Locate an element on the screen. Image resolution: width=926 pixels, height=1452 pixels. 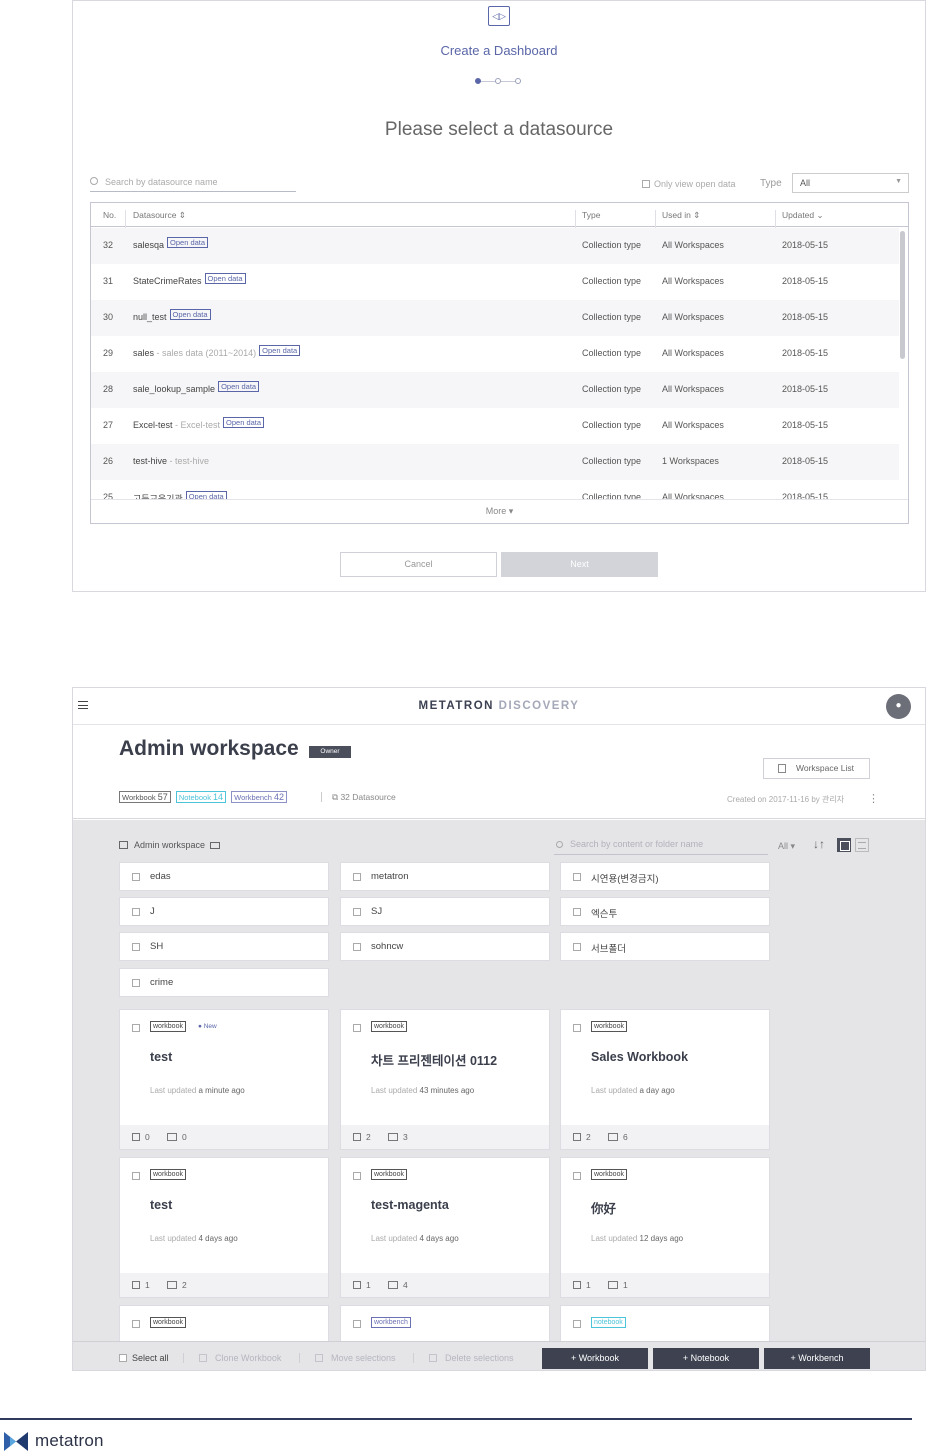
type-filter-select: All ▼ is located at coordinates (850, 183).